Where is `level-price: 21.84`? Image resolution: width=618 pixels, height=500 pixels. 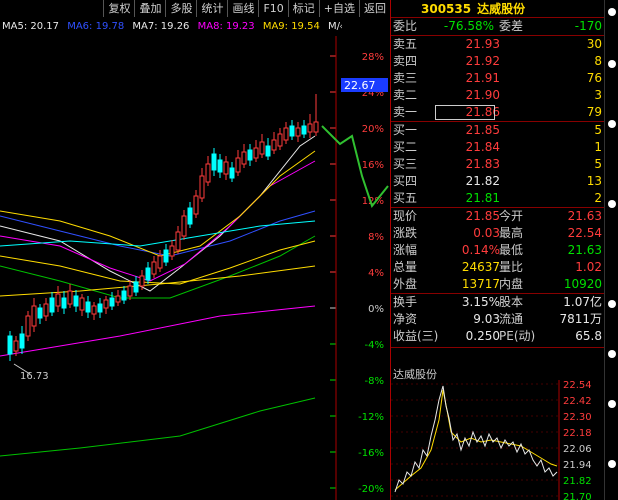 level-price: 21.84 is located at coordinates (482, 147).